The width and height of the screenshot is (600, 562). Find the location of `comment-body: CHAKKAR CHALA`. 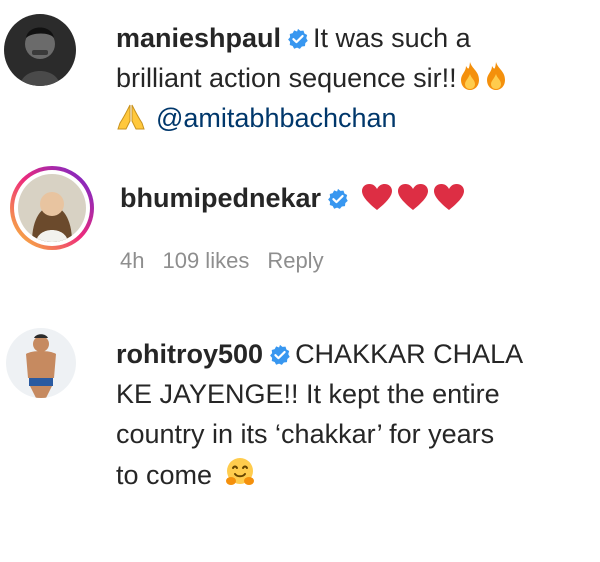

comment-body: CHAKKAR CHALA is located at coordinates (409, 354).